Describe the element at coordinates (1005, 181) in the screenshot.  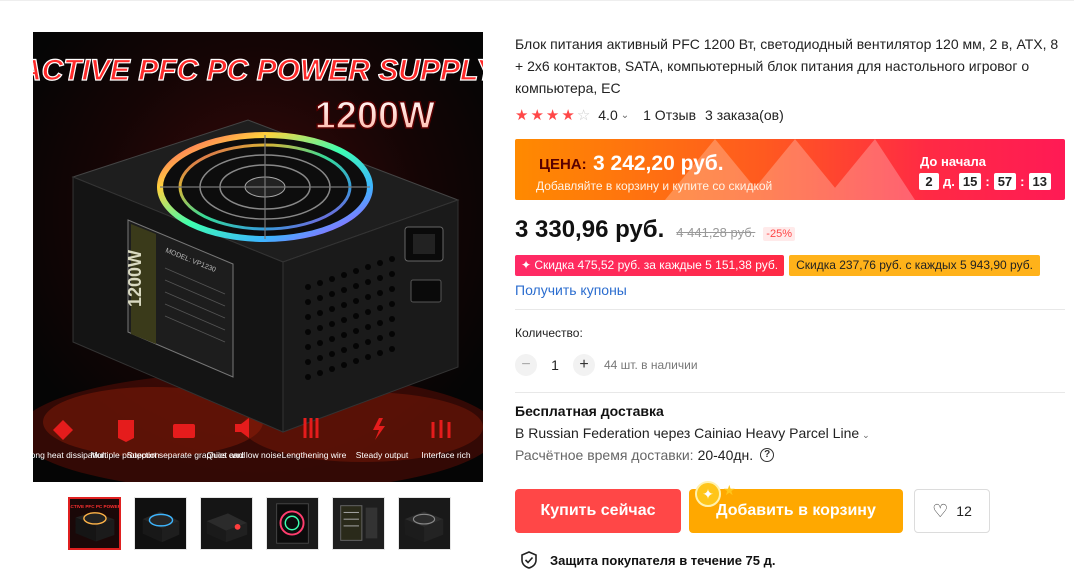
I see `countdown-minutes: 57` at that location.